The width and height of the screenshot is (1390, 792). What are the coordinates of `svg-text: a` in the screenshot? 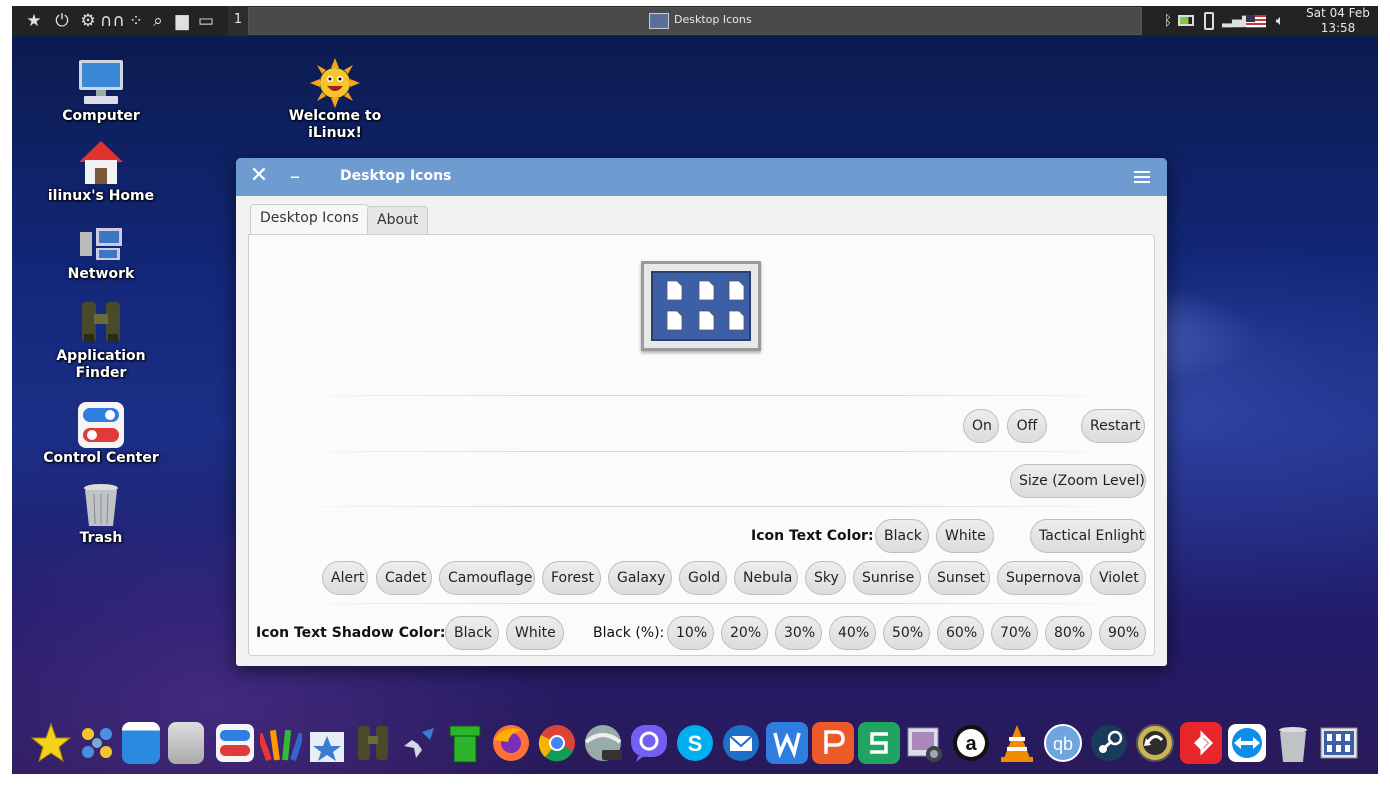 It's located at (971, 744).